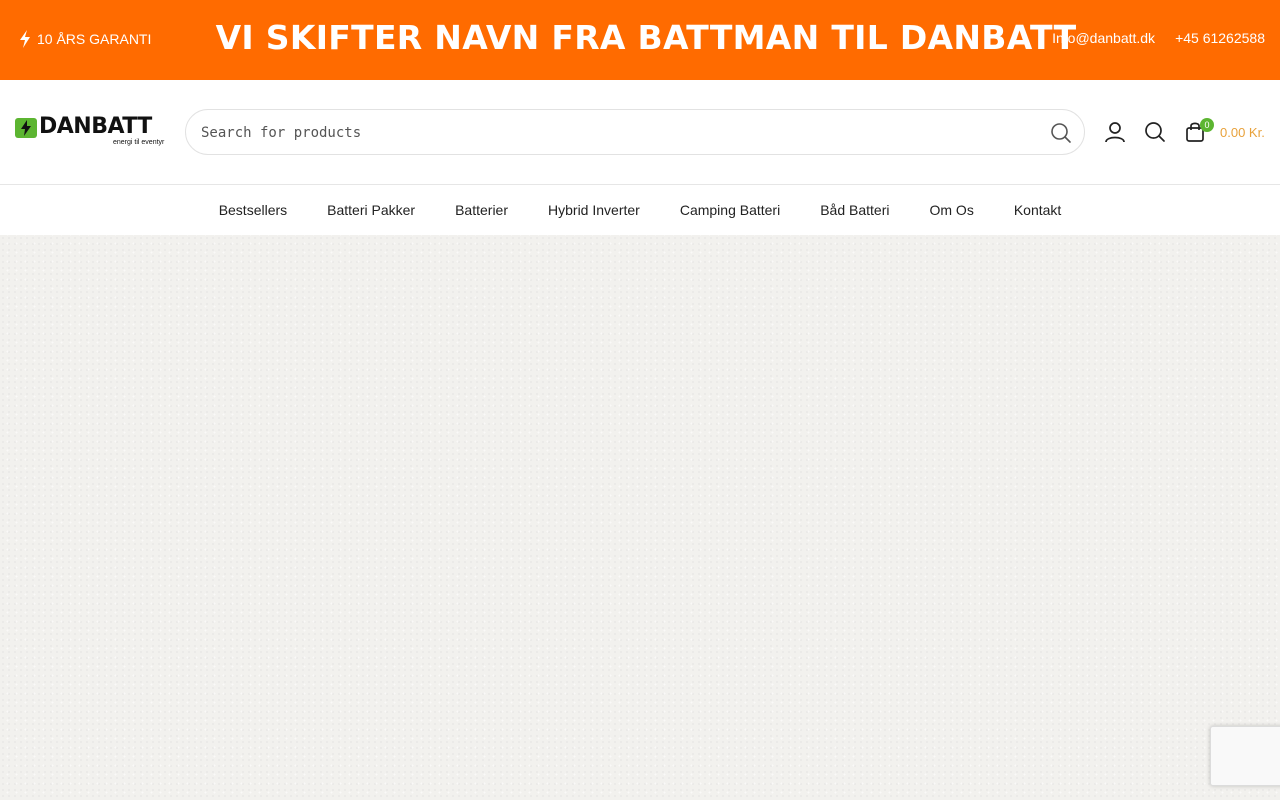 This screenshot has height=800, width=1280. Describe the element at coordinates (1207, 125) in the screenshot. I see `cart-count-badge: 0` at that location.